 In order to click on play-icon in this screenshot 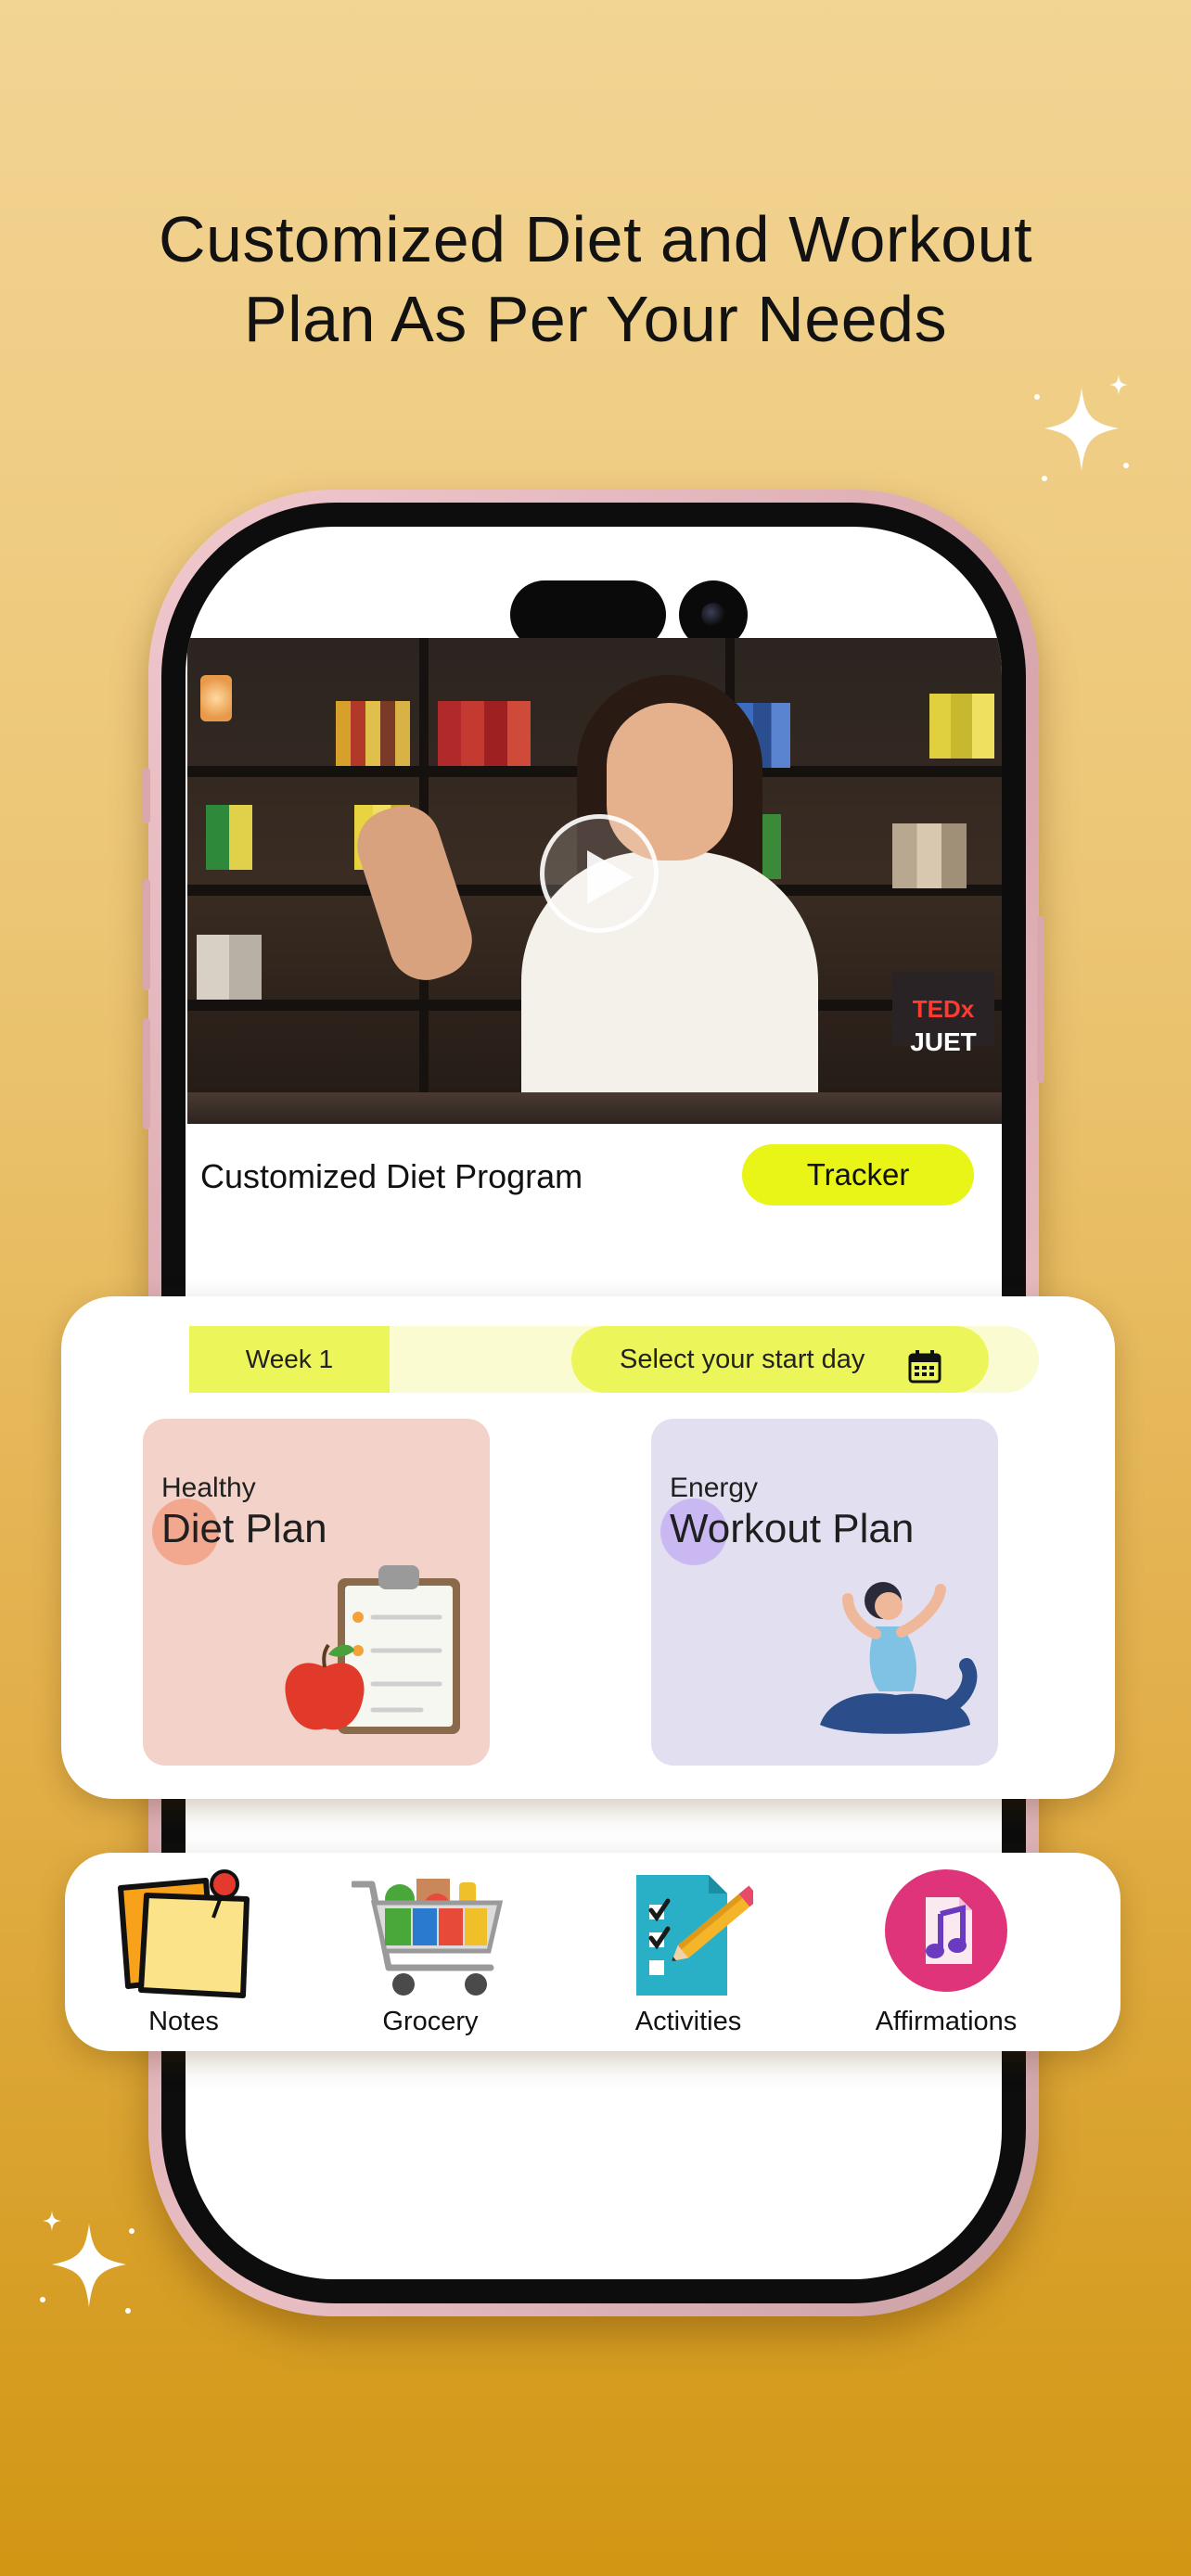, I will do `click(599, 873)`.